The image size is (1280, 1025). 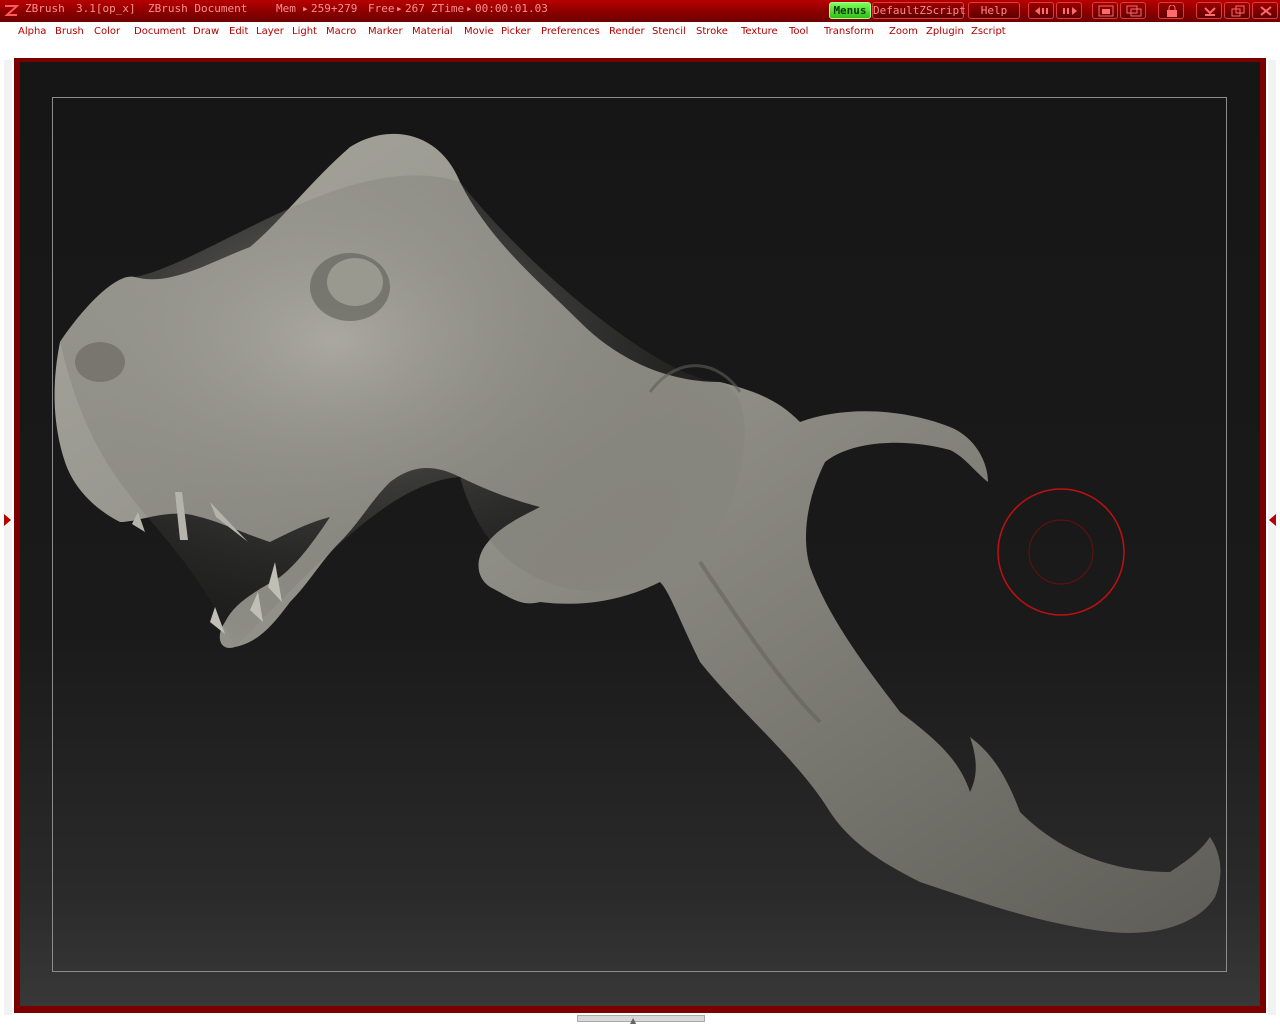 What do you see at coordinates (1061, 552) in the screenshot?
I see `brush-cursor-icon` at bounding box center [1061, 552].